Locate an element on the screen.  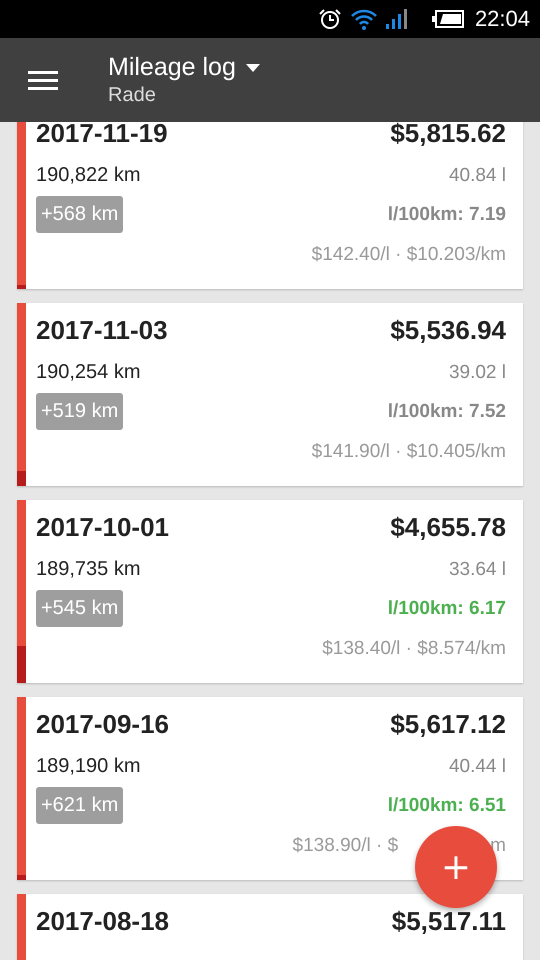
total-price: $5,536.94 is located at coordinates (448, 330).